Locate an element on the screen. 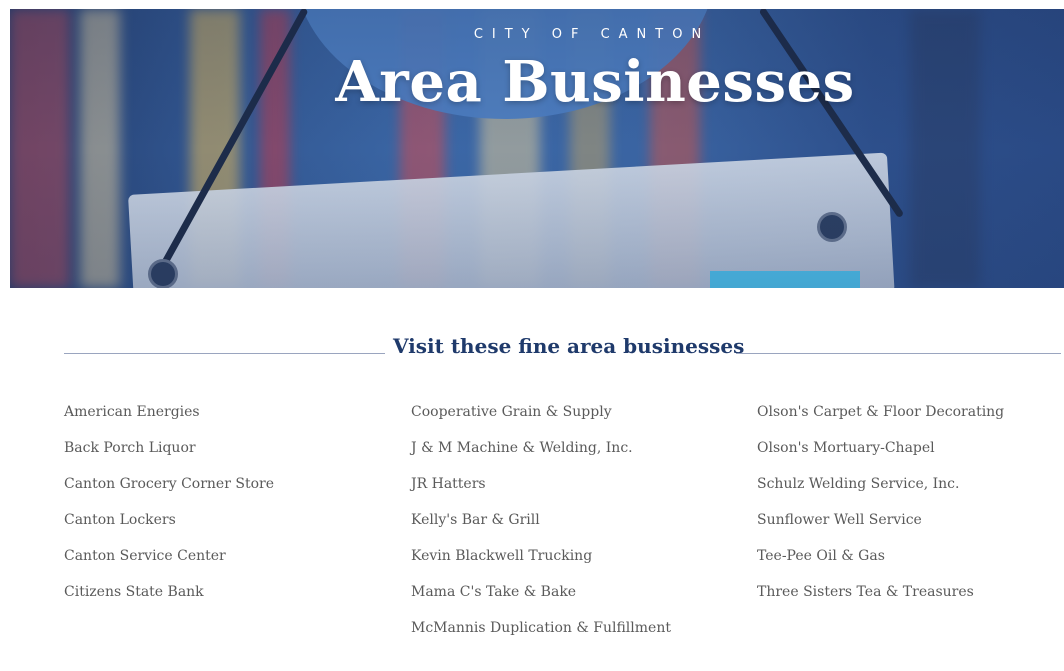  business-item: Back Porch Liquor is located at coordinates (130, 448).